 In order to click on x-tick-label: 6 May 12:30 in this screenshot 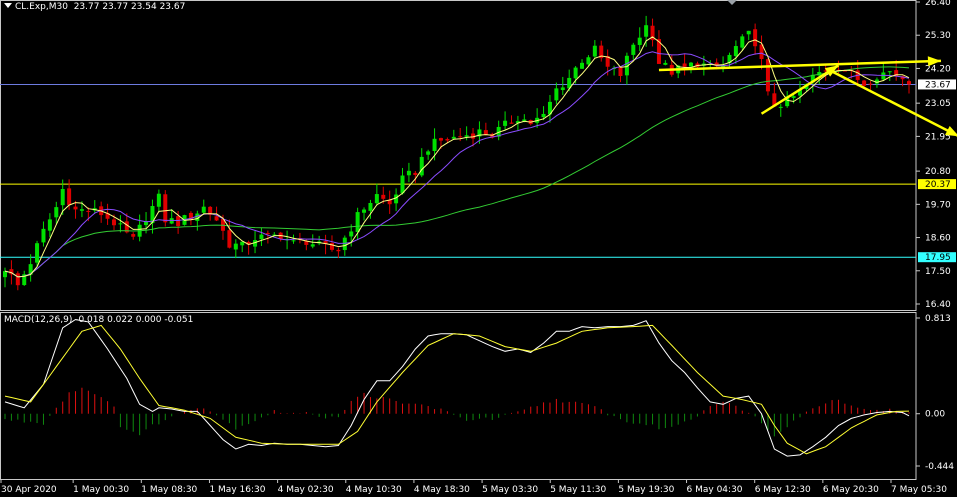, I will do `click(783, 490)`.